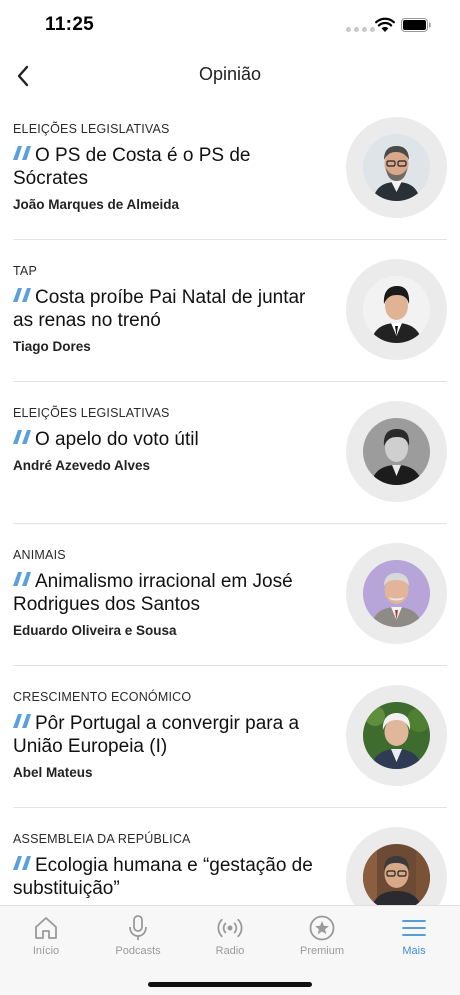 Image resolution: width=460 pixels, height=995 pixels. Describe the element at coordinates (414, 951) in the screenshot. I see `tab-label: Mais` at that location.